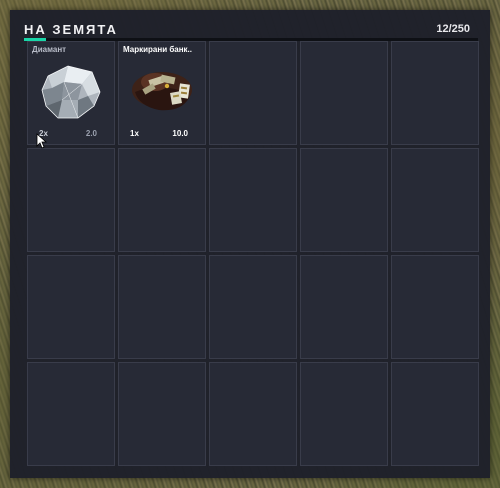 This screenshot has height=488, width=500. What do you see at coordinates (180, 133) in the screenshot?
I see `item-weight: 10.0` at bounding box center [180, 133].